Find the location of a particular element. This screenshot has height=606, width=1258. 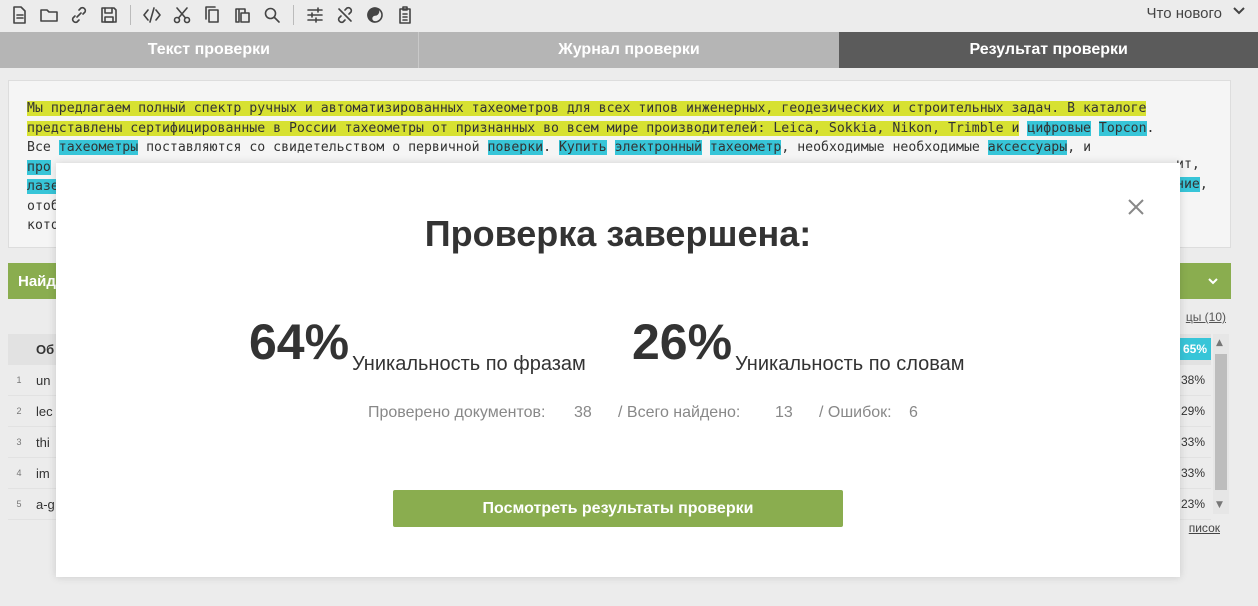

table-header-pct: 65% is located at coordinates (1194, 349).